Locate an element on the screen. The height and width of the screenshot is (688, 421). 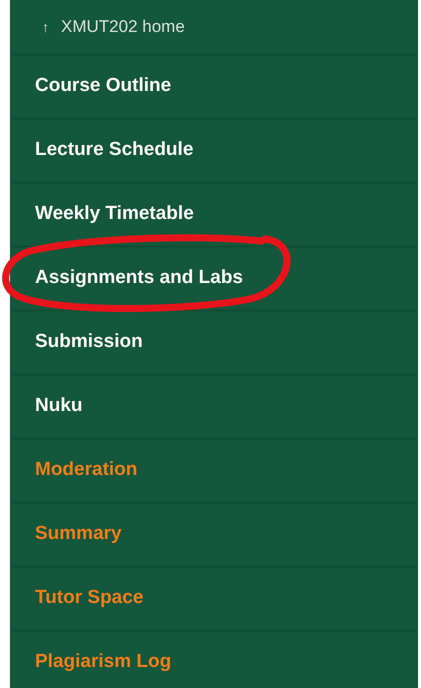
menu-link: Submission is located at coordinates (89, 342).